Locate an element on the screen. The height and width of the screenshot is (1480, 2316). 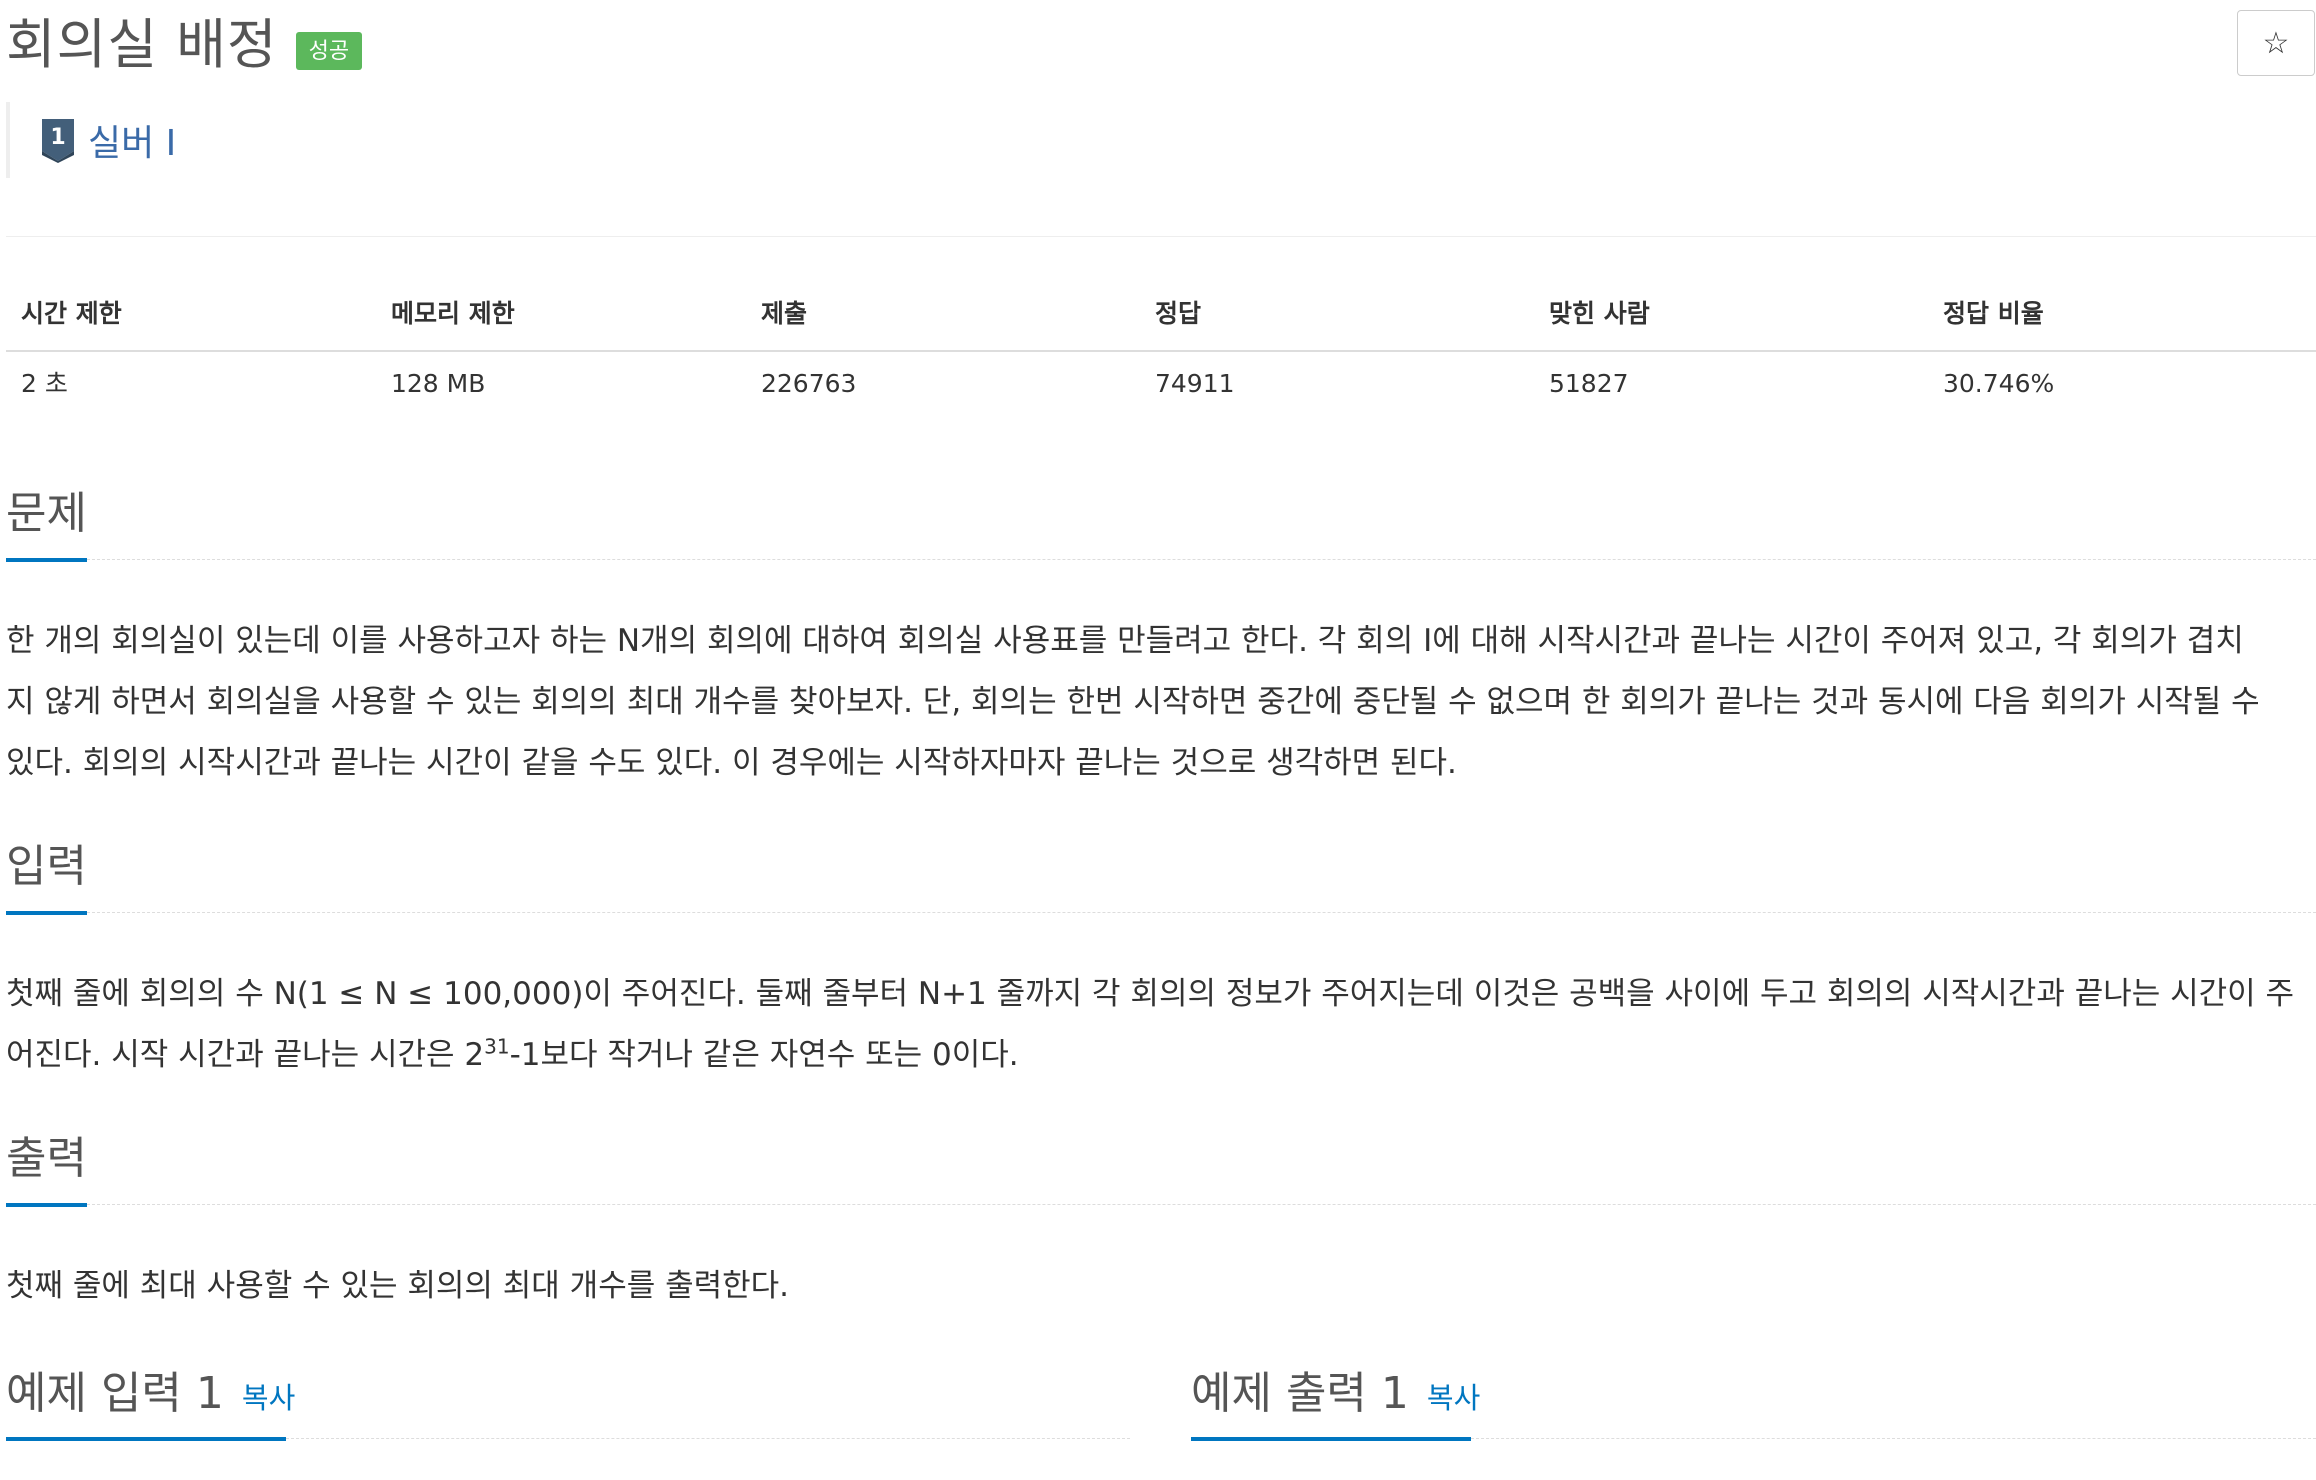
title-row: 회의실 배정 성공 is located at coordinates (184, 45).